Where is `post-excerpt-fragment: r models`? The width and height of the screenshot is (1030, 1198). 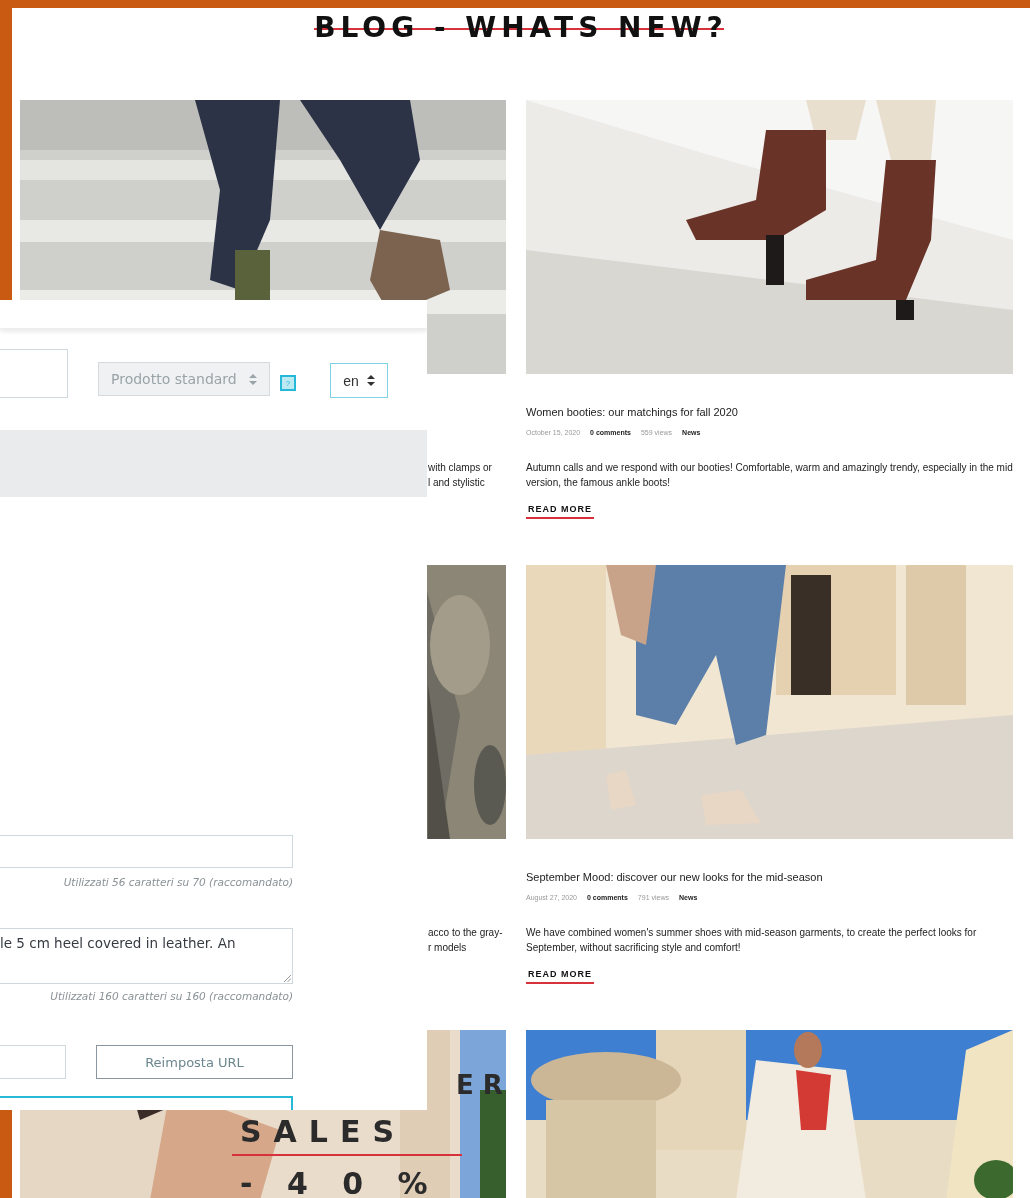 post-excerpt-fragment: r models is located at coordinates (447, 948).